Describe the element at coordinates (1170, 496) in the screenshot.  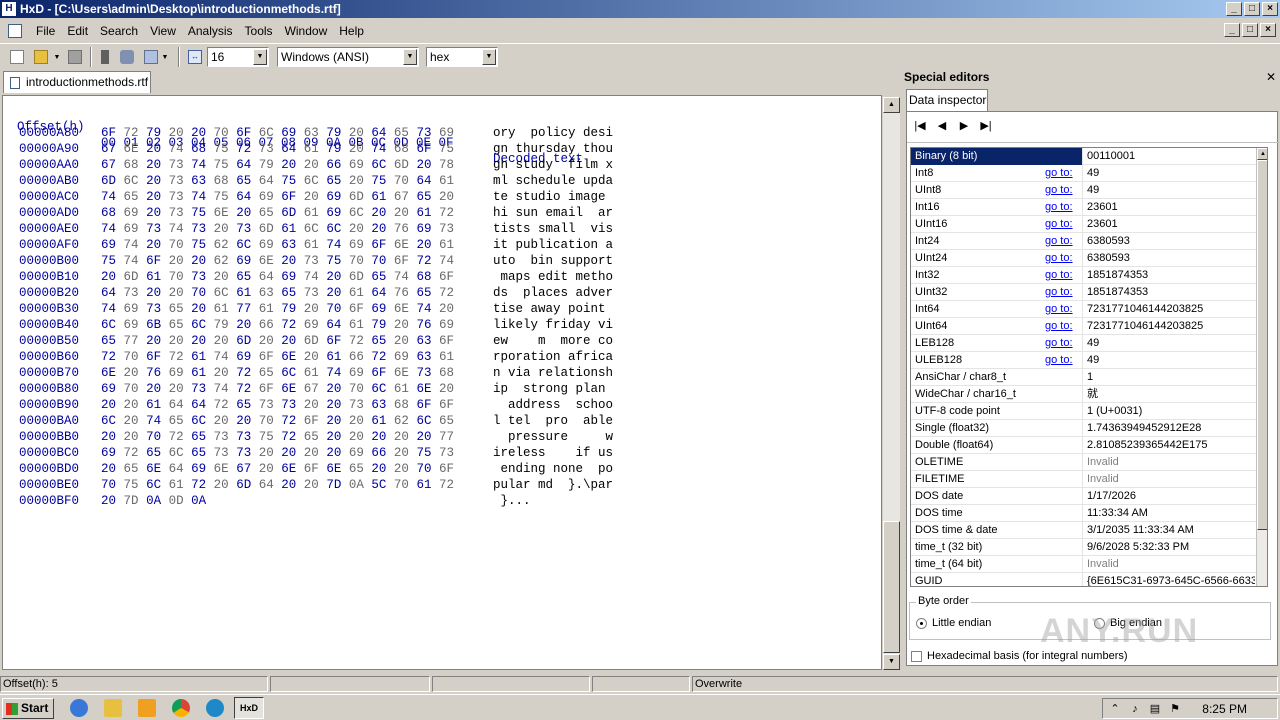
I see `inspector-value: 1/17/2026` at that location.